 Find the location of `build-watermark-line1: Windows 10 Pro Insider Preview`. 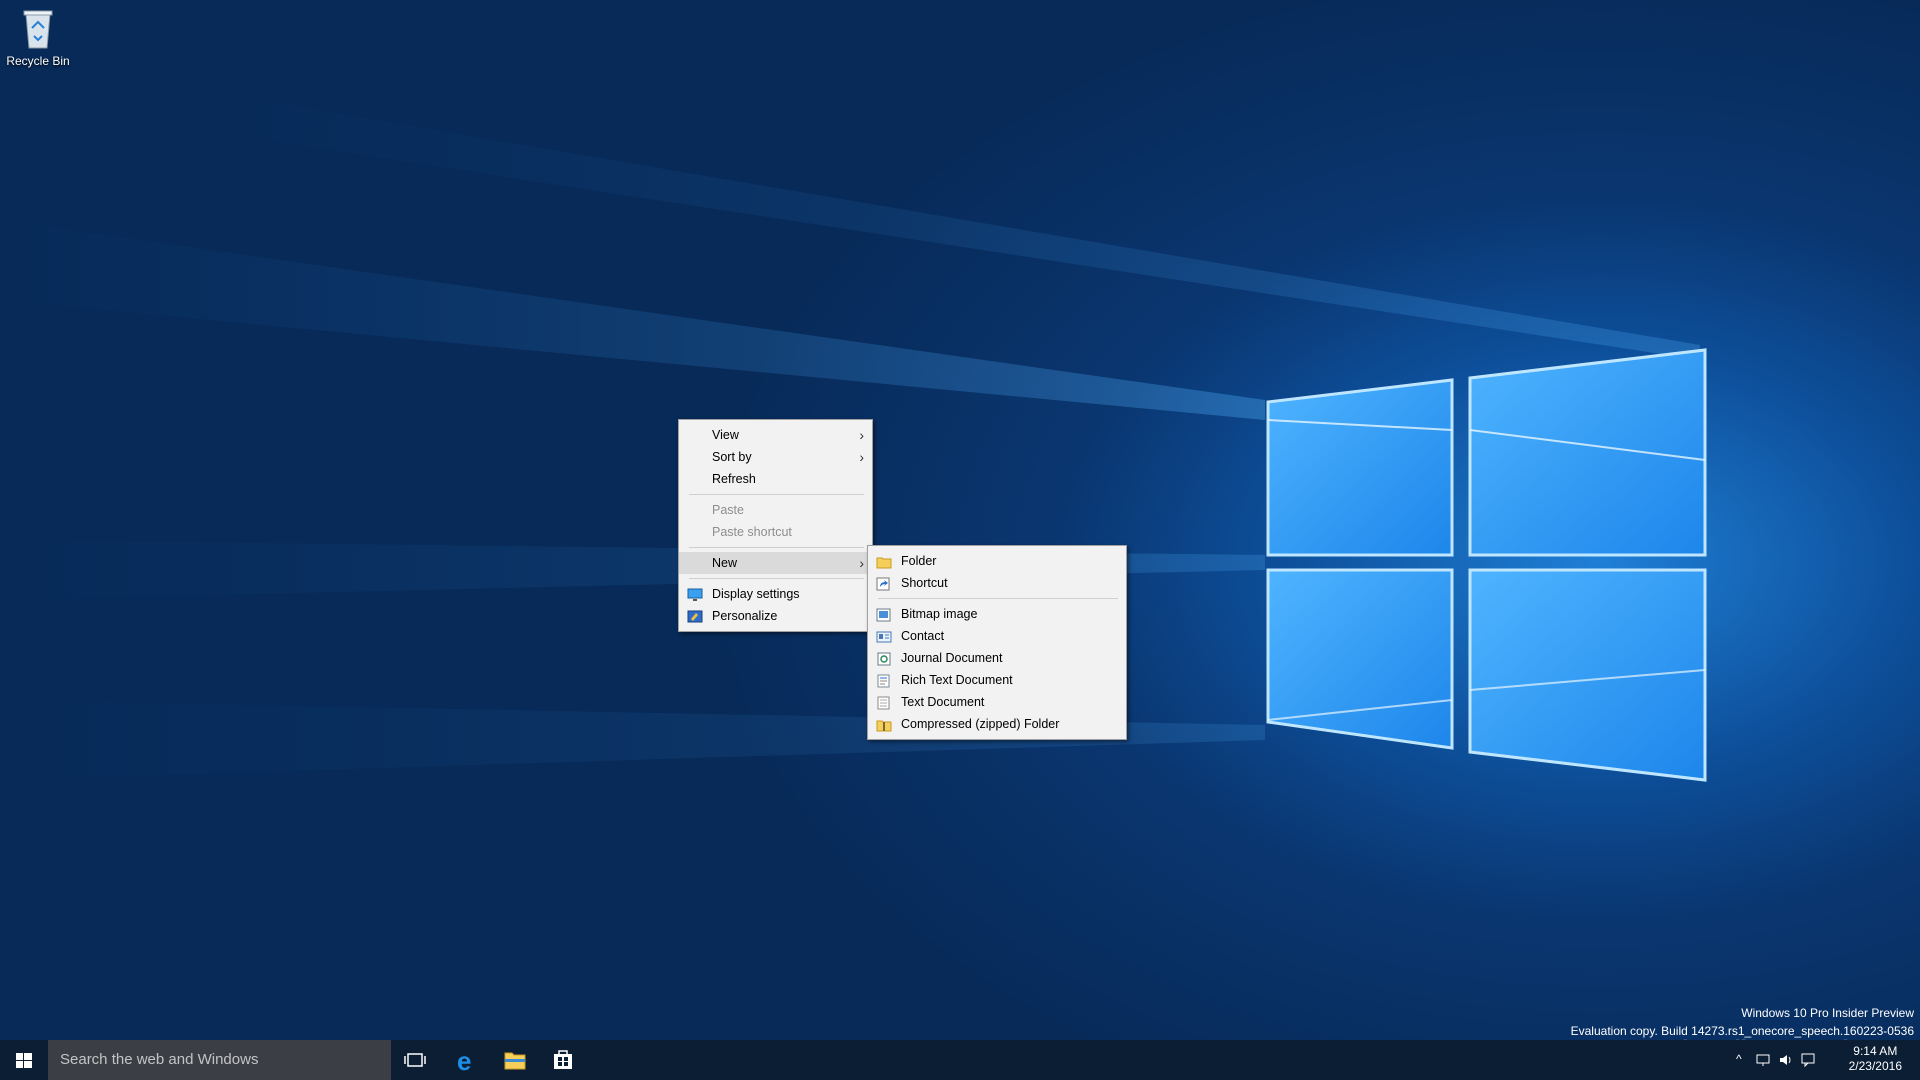

build-watermark-line1: Windows 10 Pro Insider Preview is located at coordinates (1827, 1013).